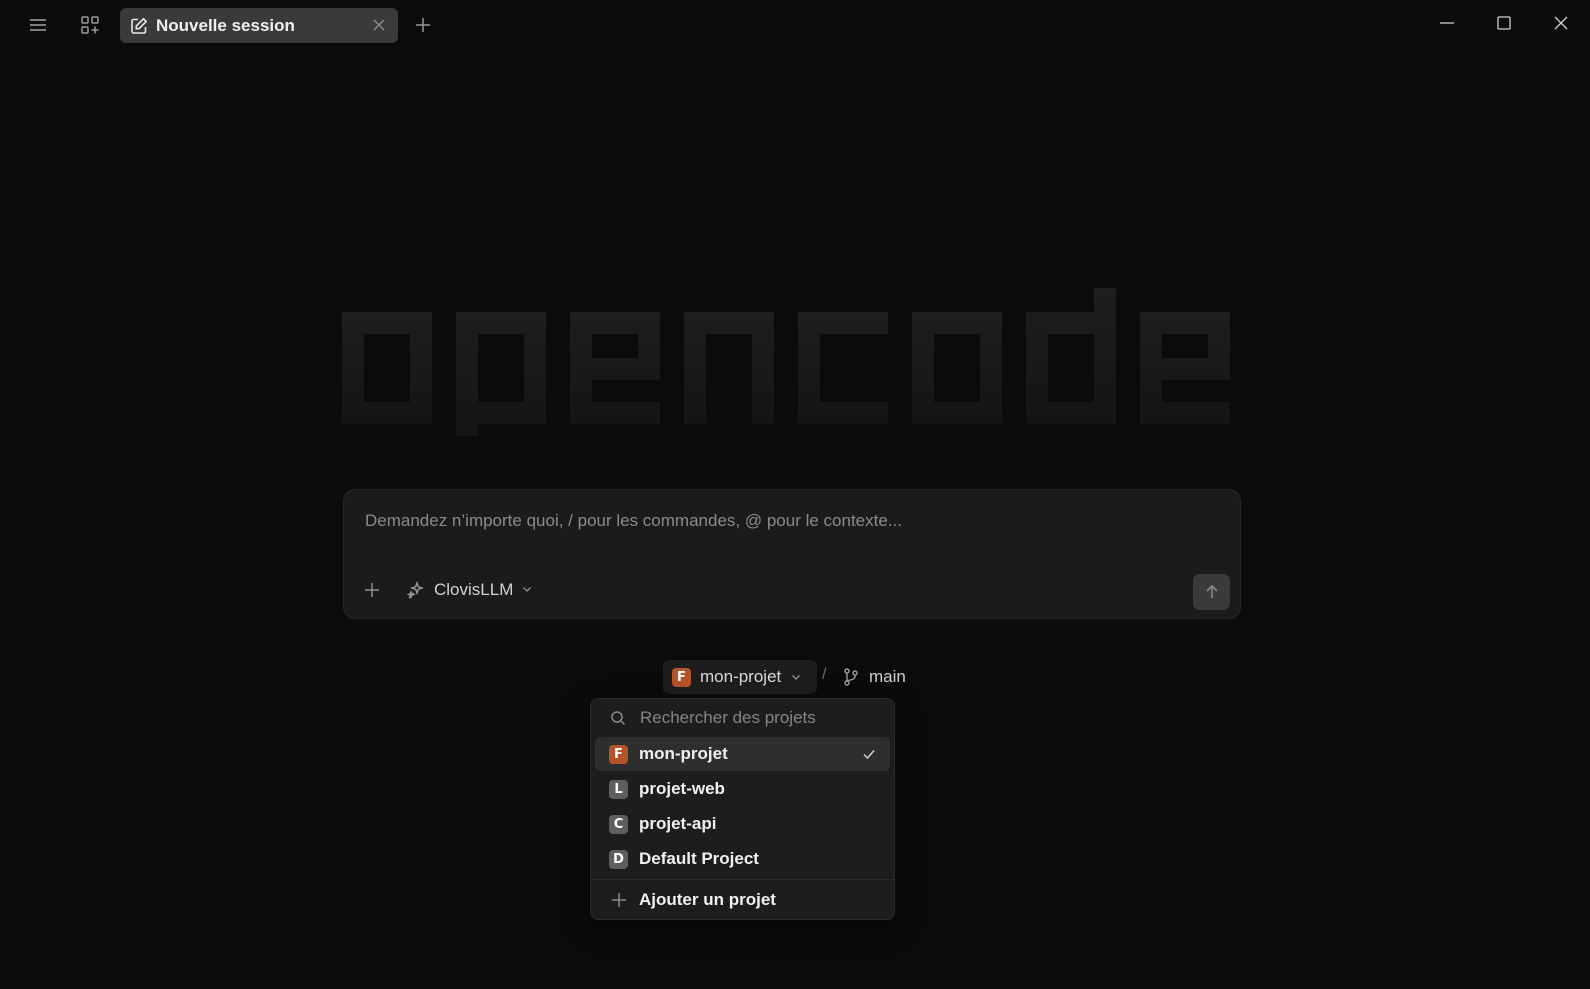 The image size is (1590, 989). What do you see at coordinates (225, 25) in the screenshot?
I see `tab-title: Nouvelle session` at bounding box center [225, 25].